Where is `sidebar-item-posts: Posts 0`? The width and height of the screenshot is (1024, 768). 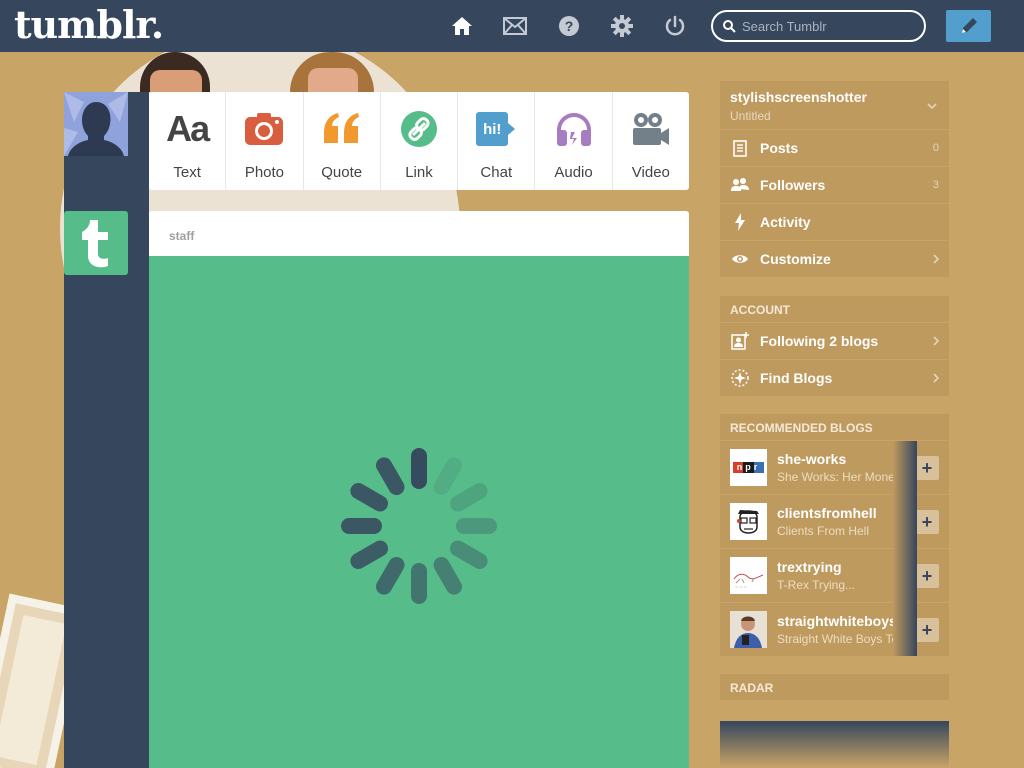 sidebar-item-posts: Posts 0 is located at coordinates (834, 147).